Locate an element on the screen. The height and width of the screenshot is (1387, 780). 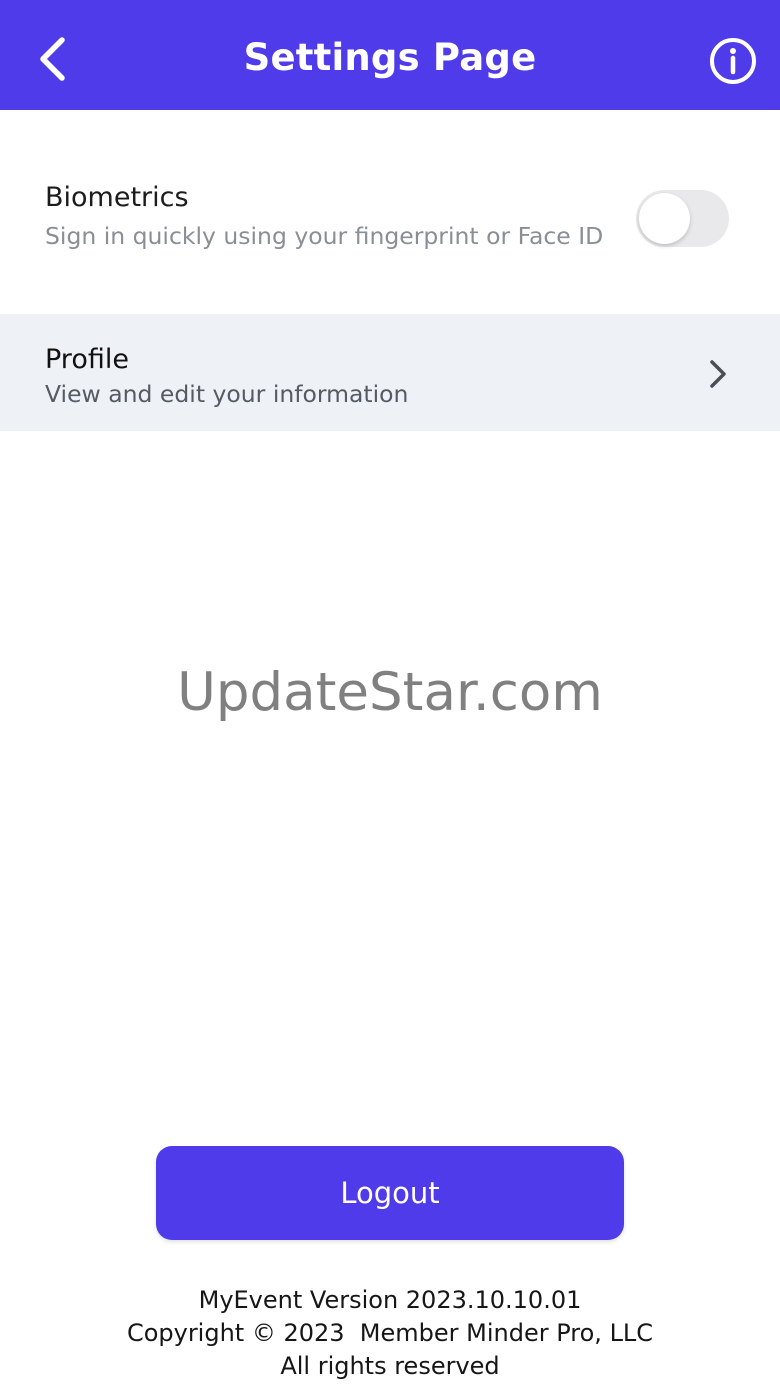
biometrics-title: Biometrics is located at coordinates (117, 197).